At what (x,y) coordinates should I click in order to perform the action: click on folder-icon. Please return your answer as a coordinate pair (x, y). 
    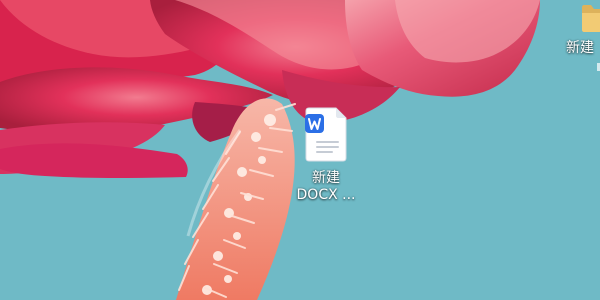
    Looking at the image, I should click on (591, 18).